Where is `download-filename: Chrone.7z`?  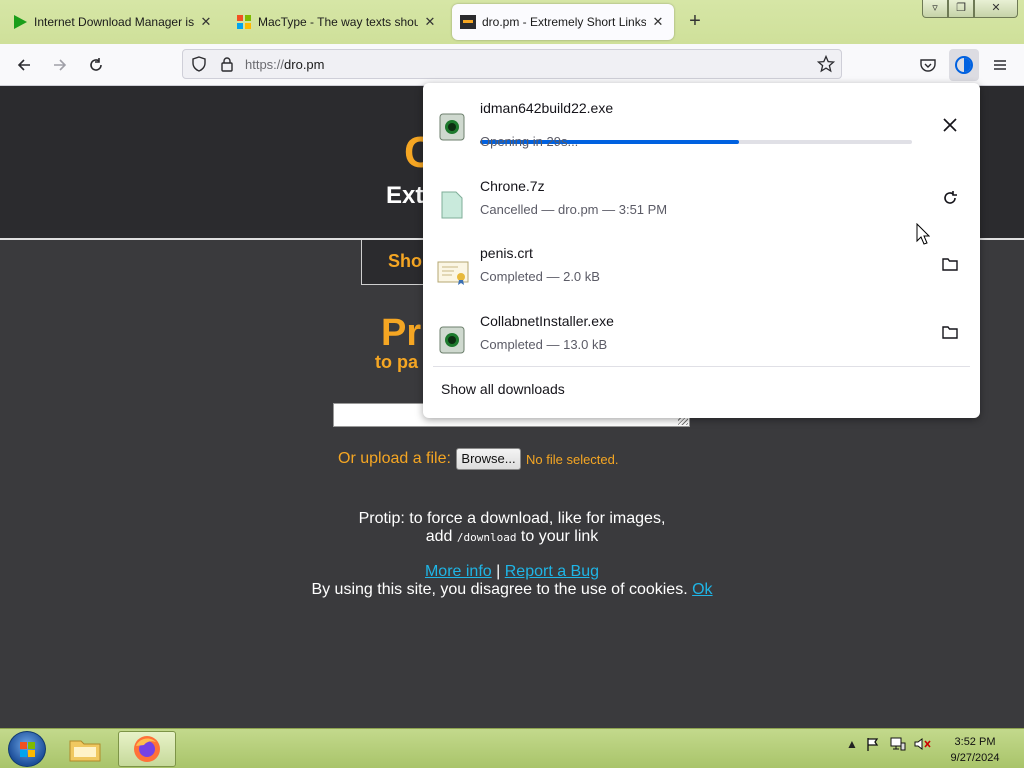 download-filename: Chrone.7z is located at coordinates (512, 186).